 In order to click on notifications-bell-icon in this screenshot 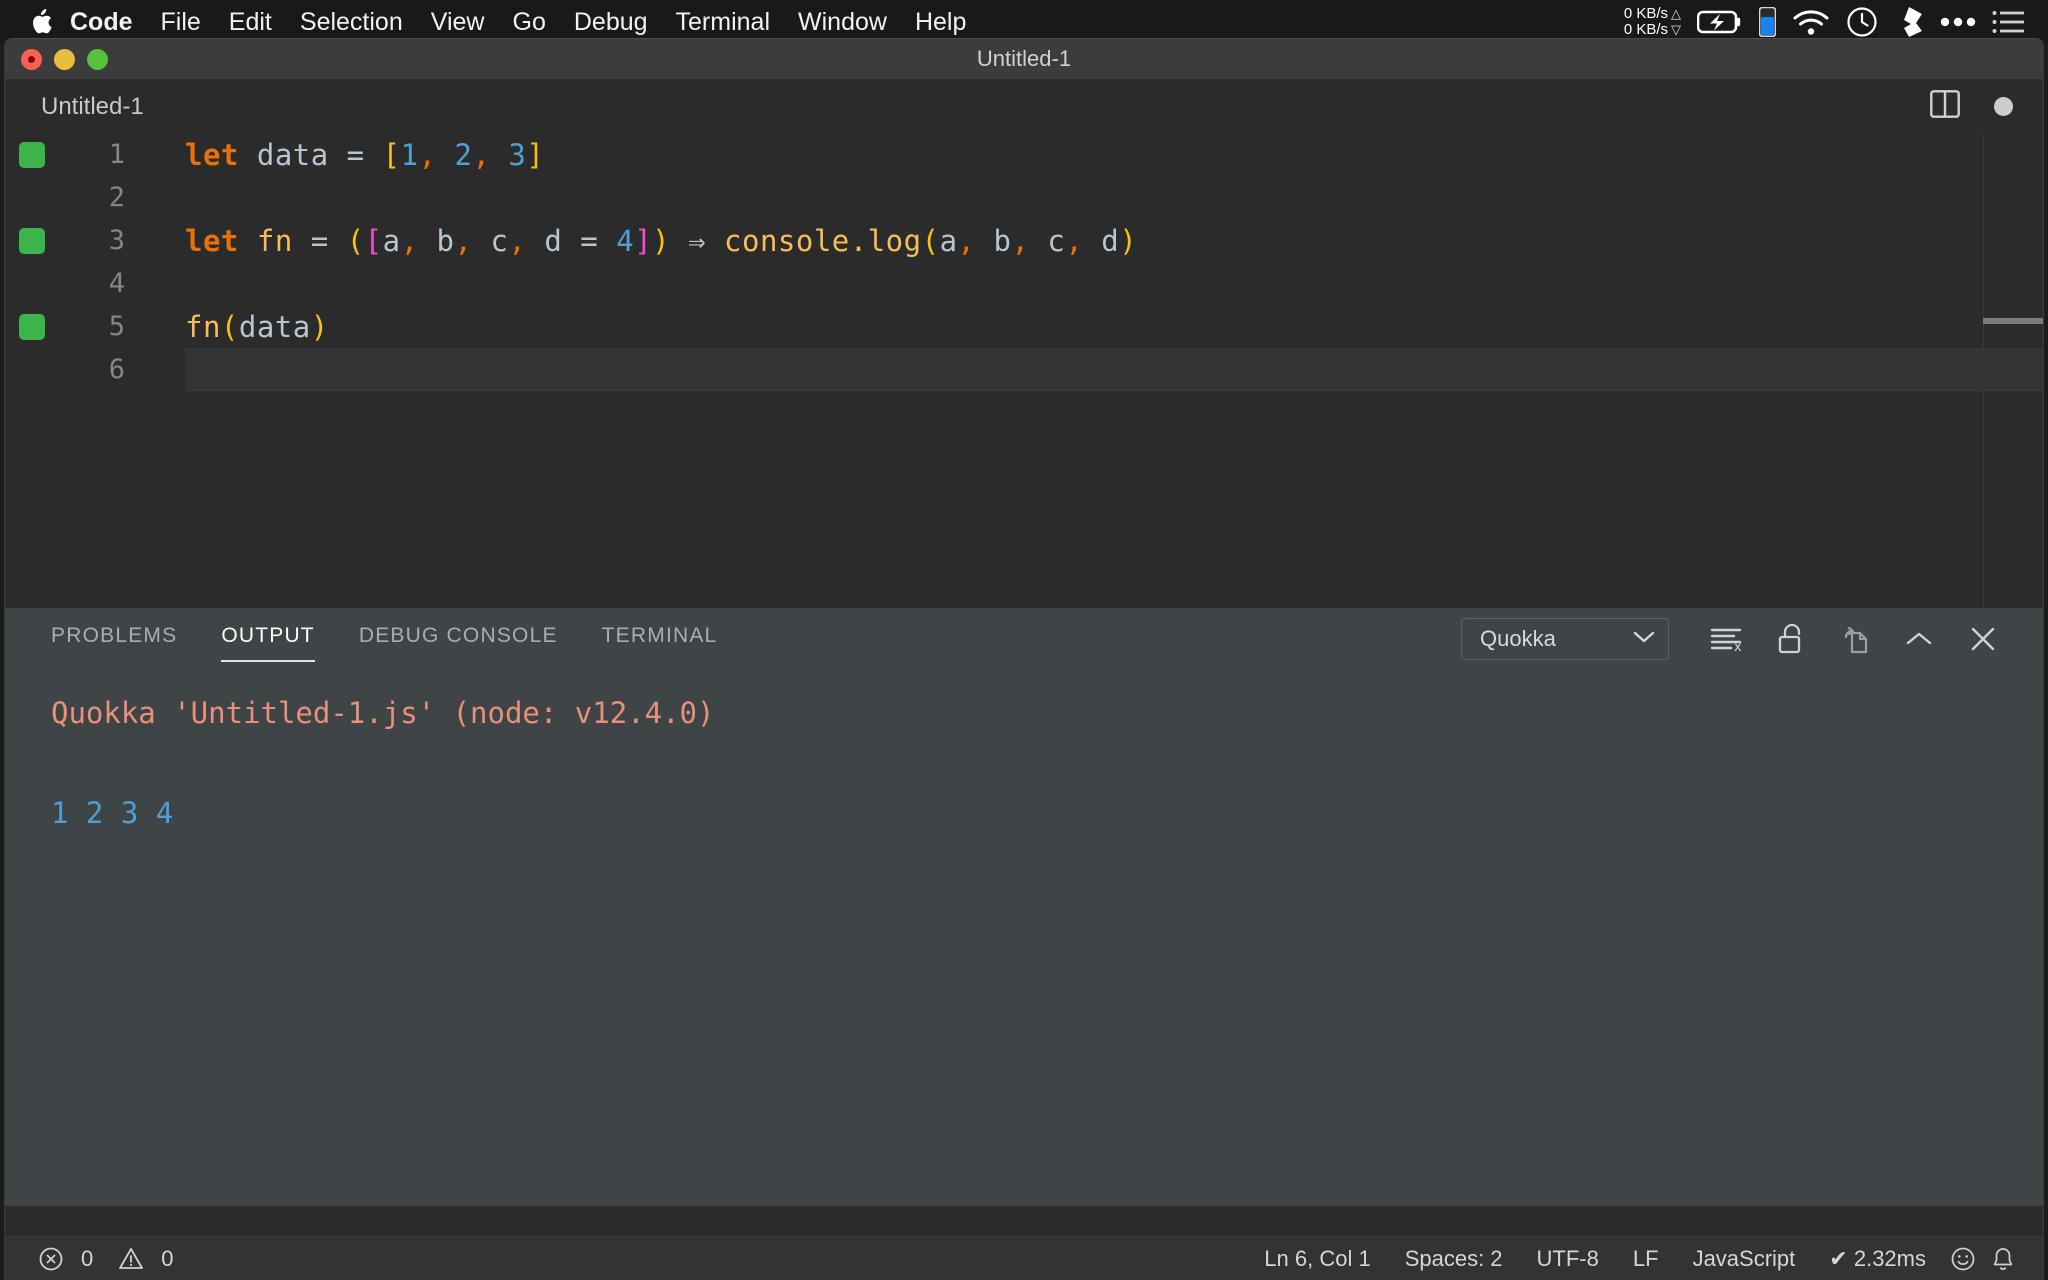, I will do `click(2003, 1258)`.